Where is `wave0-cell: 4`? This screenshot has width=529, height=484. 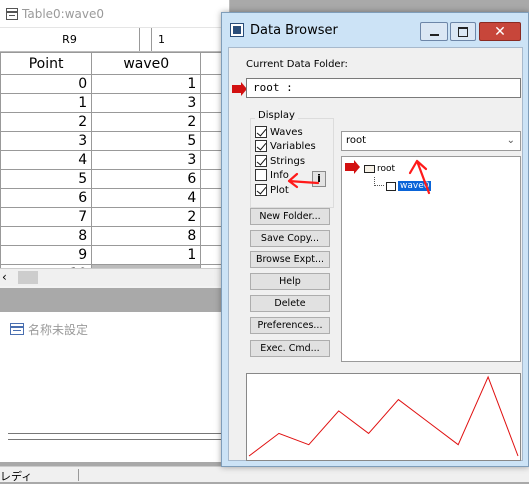
wave0-cell: 4 is located at coordinates (146, 198).